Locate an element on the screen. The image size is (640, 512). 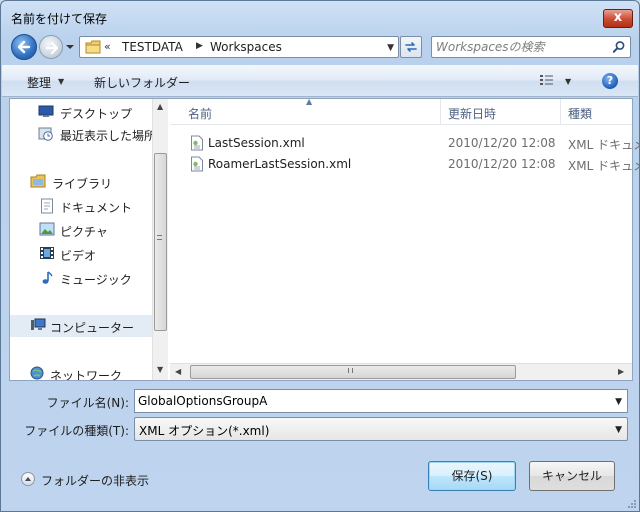
nav-label: ドキュメント is located at coordinates (96, 208).